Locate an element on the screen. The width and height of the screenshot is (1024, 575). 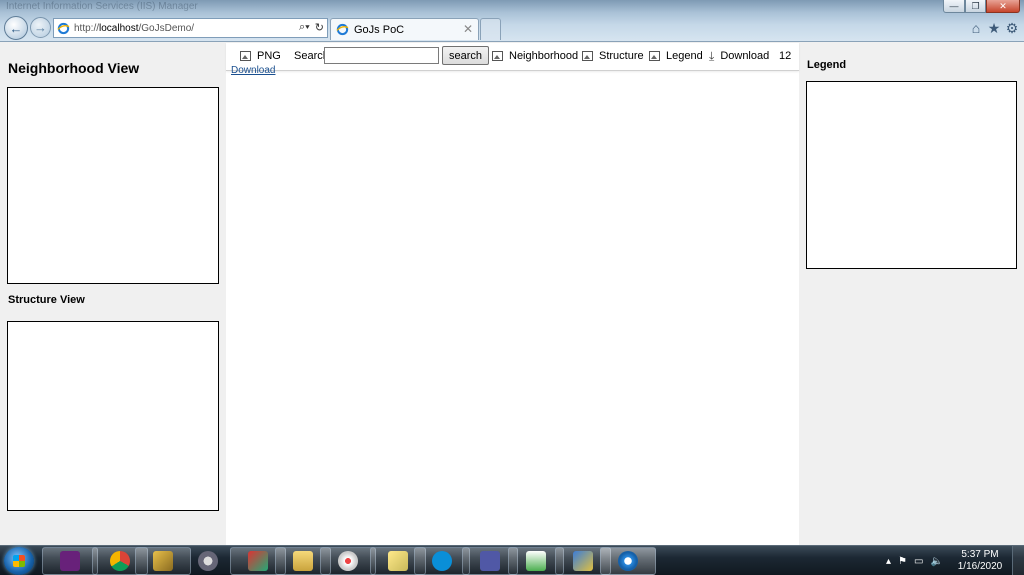
project-chart-icon is located at coordinates (536, 561).